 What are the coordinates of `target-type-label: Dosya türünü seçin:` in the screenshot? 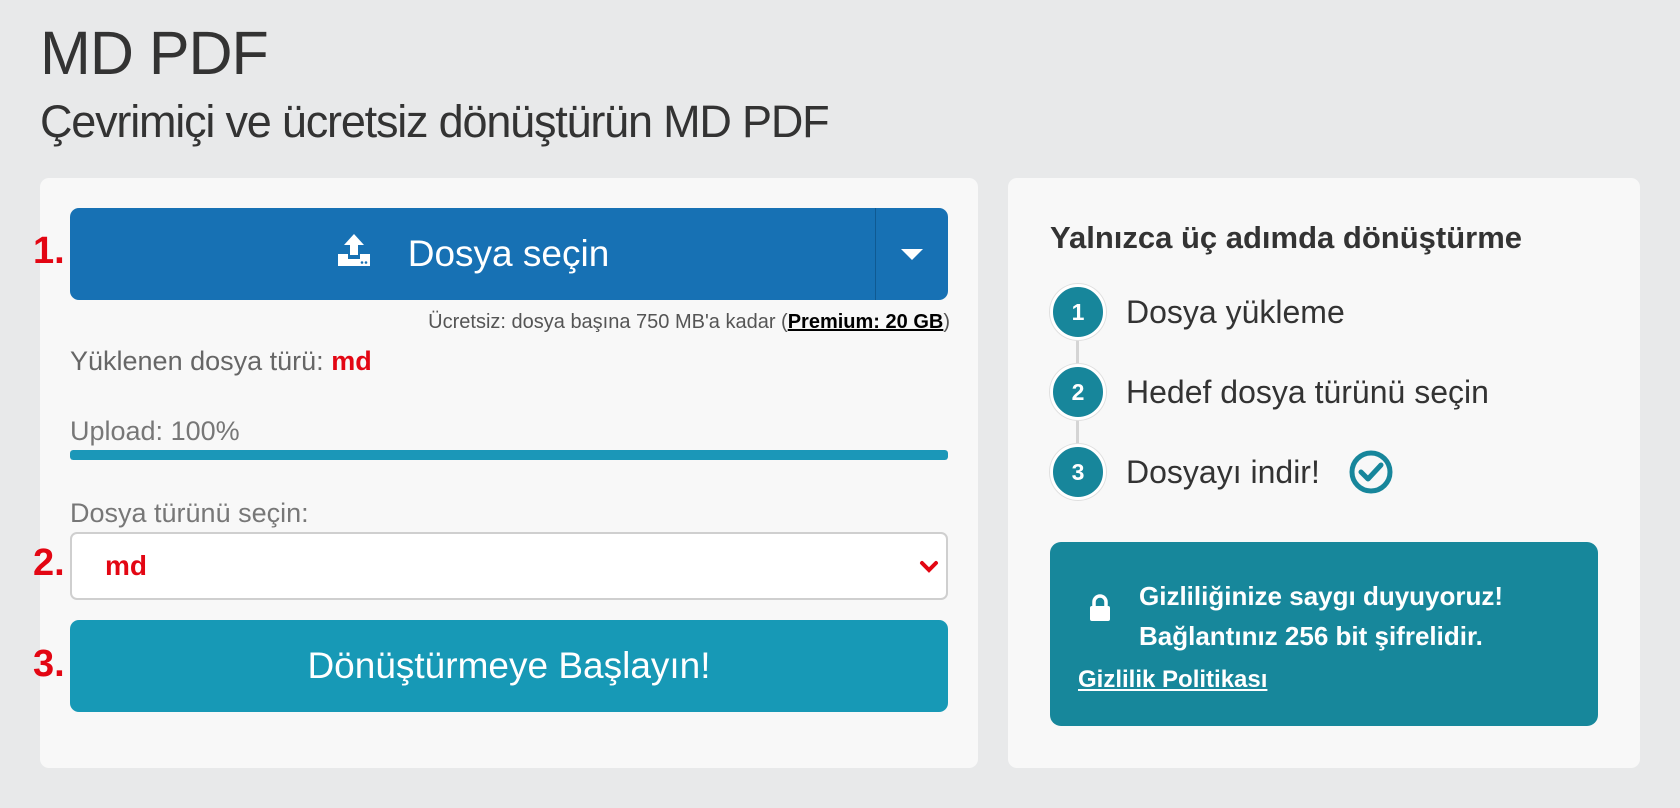 It's located at (189, 513).